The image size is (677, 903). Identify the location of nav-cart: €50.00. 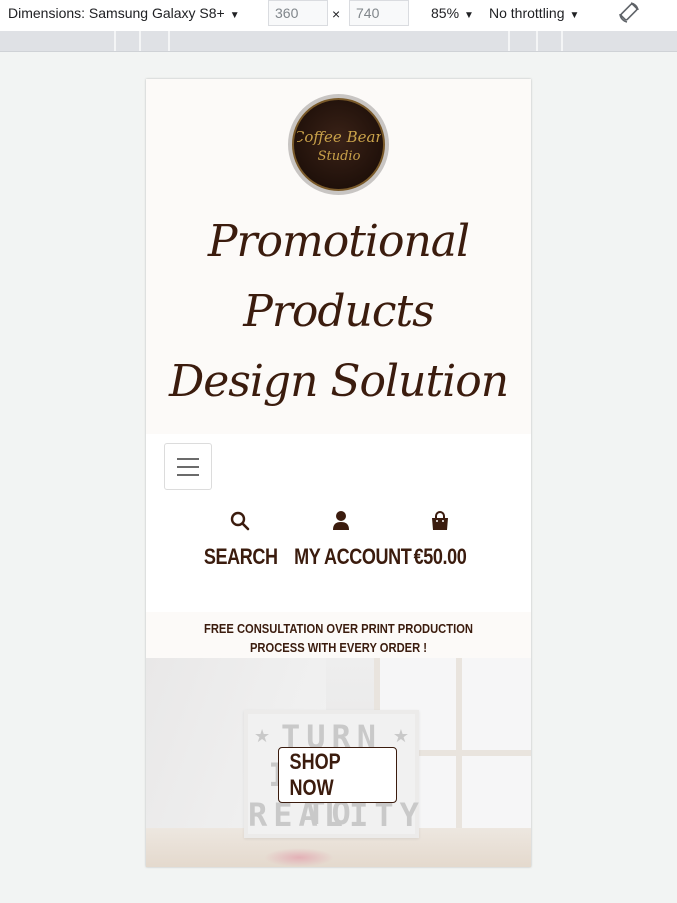
(440, 540).